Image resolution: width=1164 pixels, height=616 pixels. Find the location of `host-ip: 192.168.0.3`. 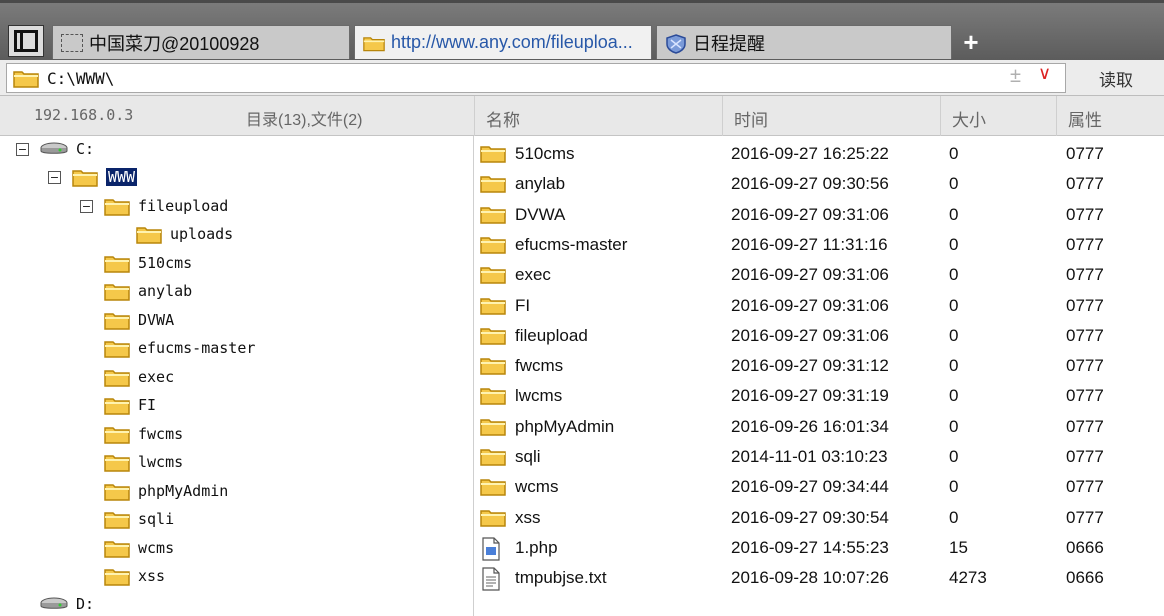

host-ip: 192.168.0.3 is located at coordinates (84, 115).